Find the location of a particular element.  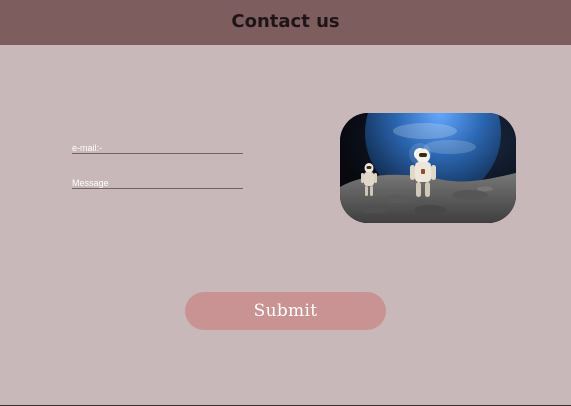

email-label: e-mail:- is located at coordinates (87, 148).